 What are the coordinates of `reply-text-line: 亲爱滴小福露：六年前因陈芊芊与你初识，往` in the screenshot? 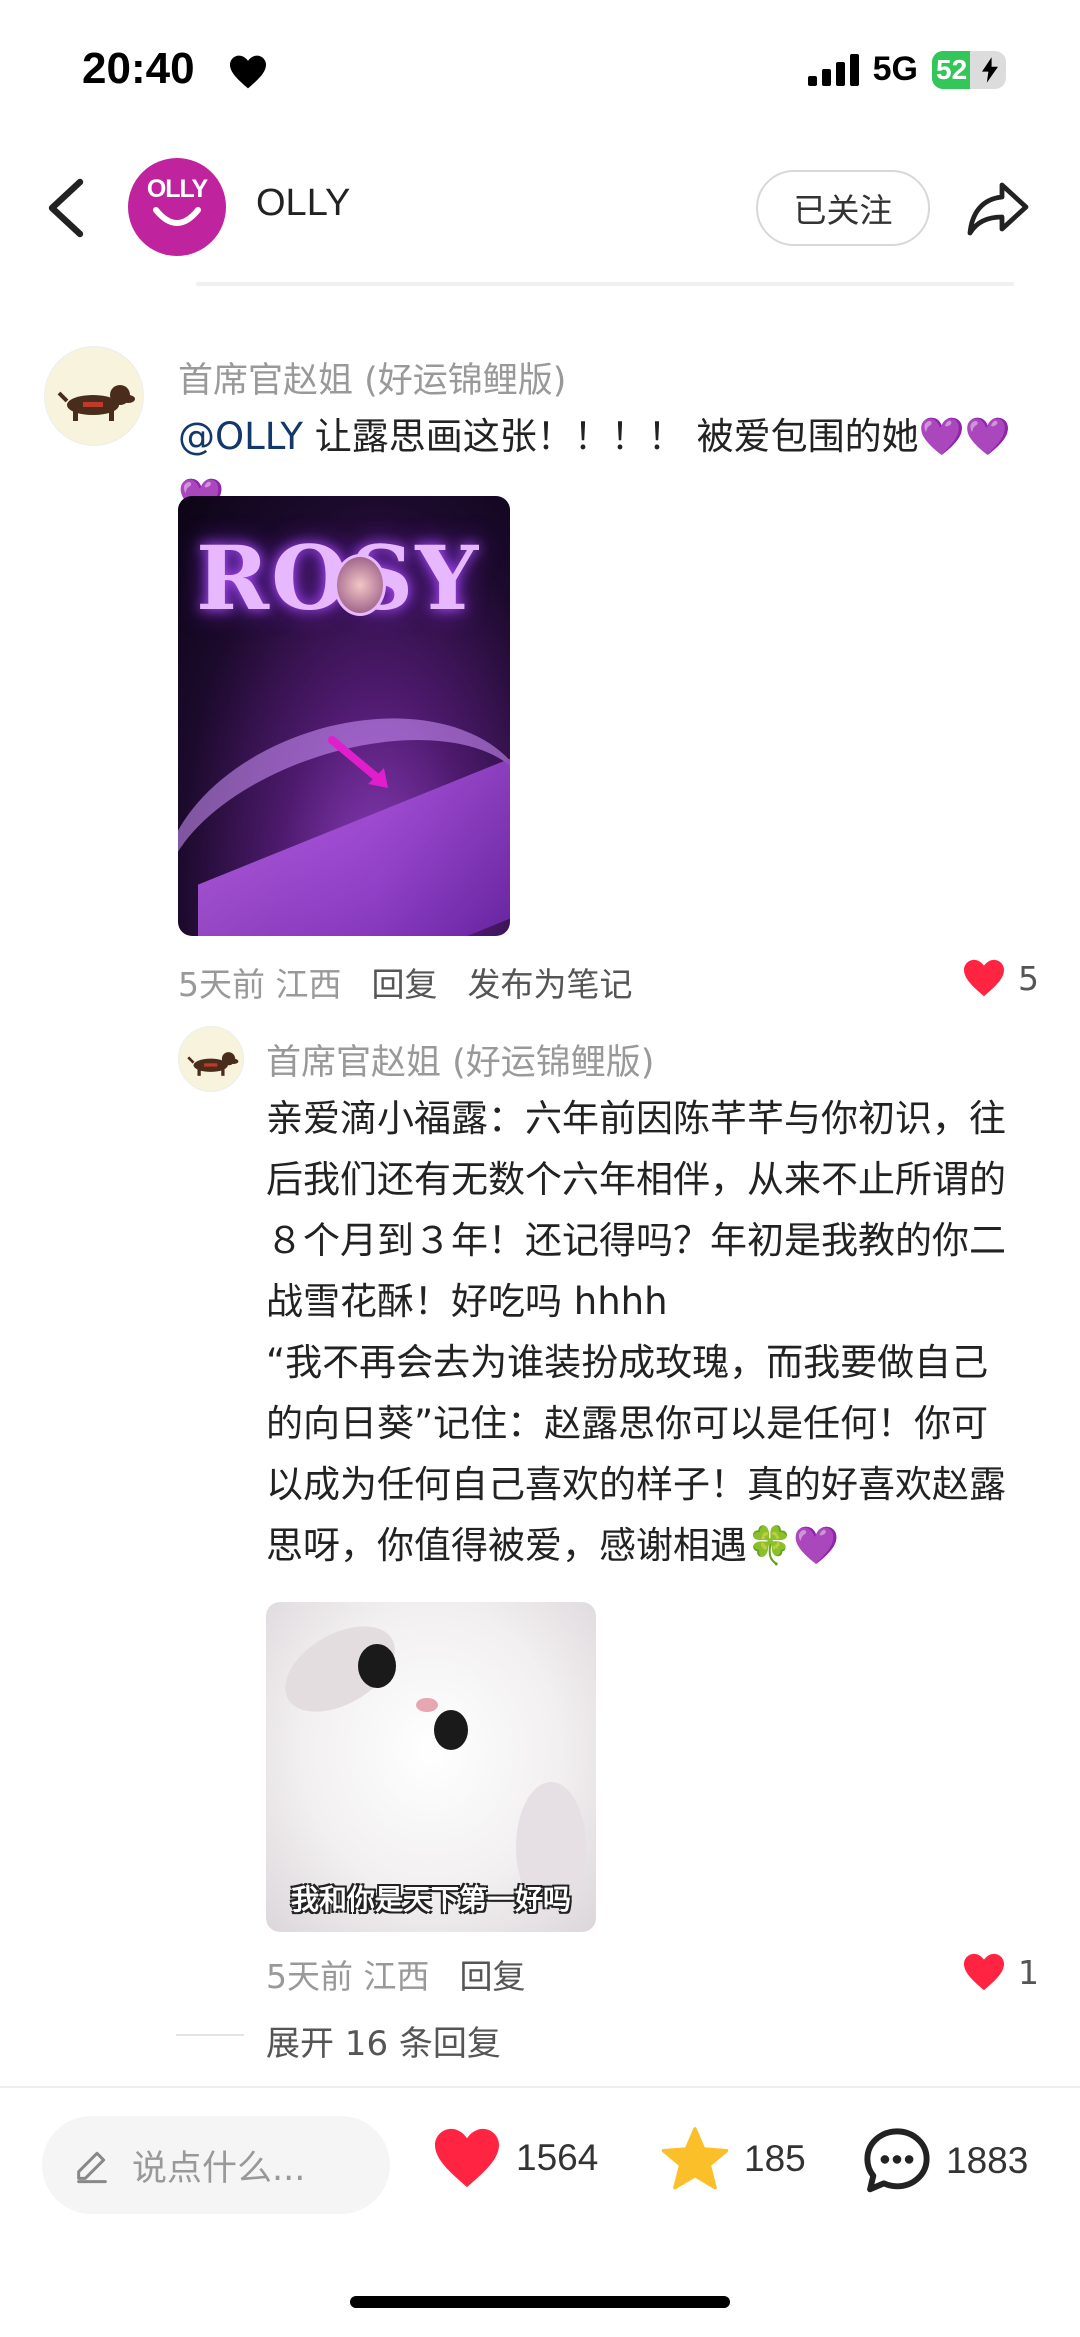 It's located at (636, 1118).